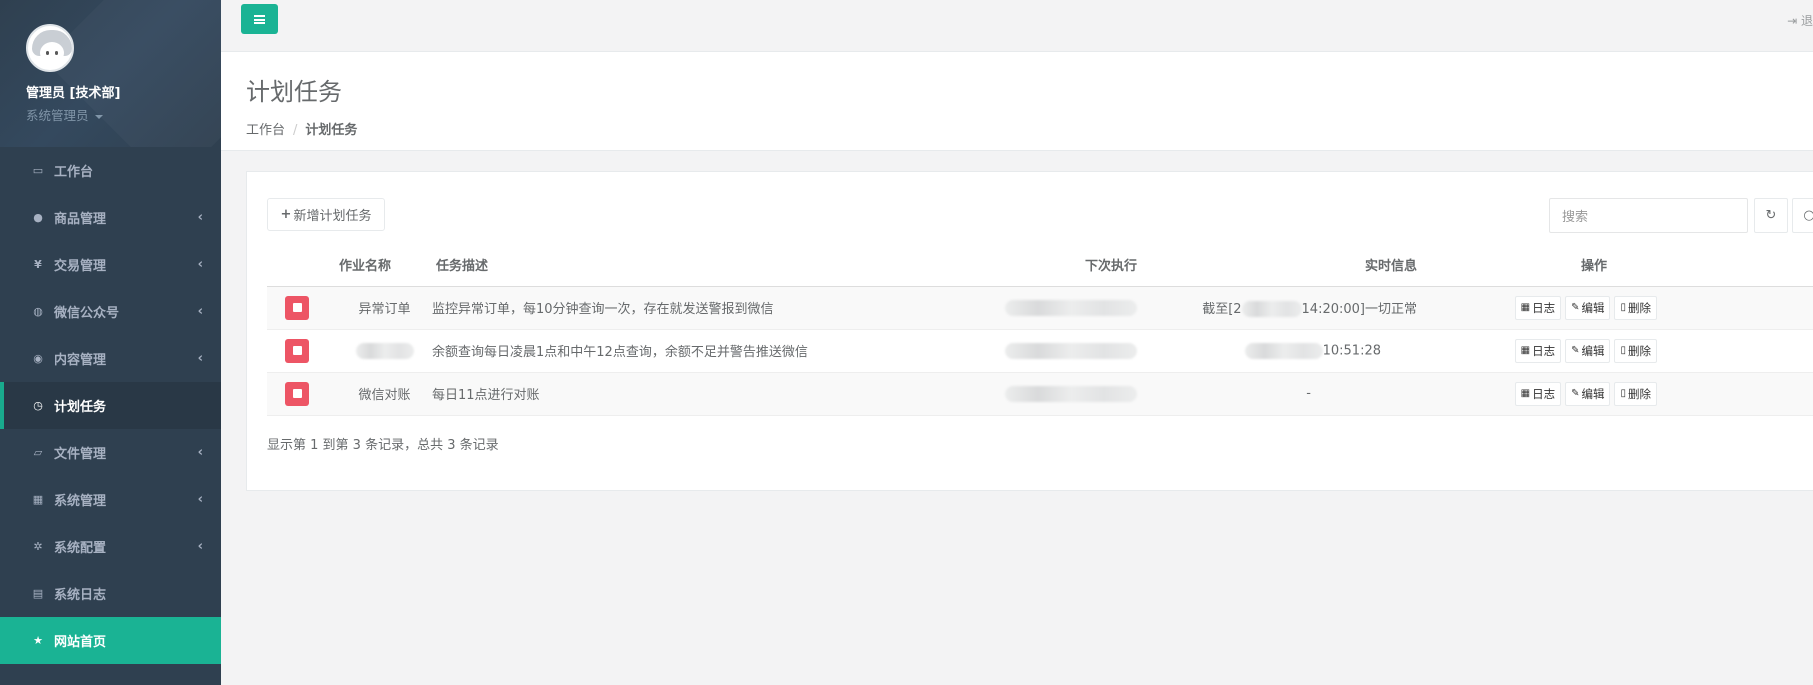  What do you see at coordinates (1017, 26) in the screenshot?
I see `top-navbar: ⇥ 退` at bounding box center [1017, 26].